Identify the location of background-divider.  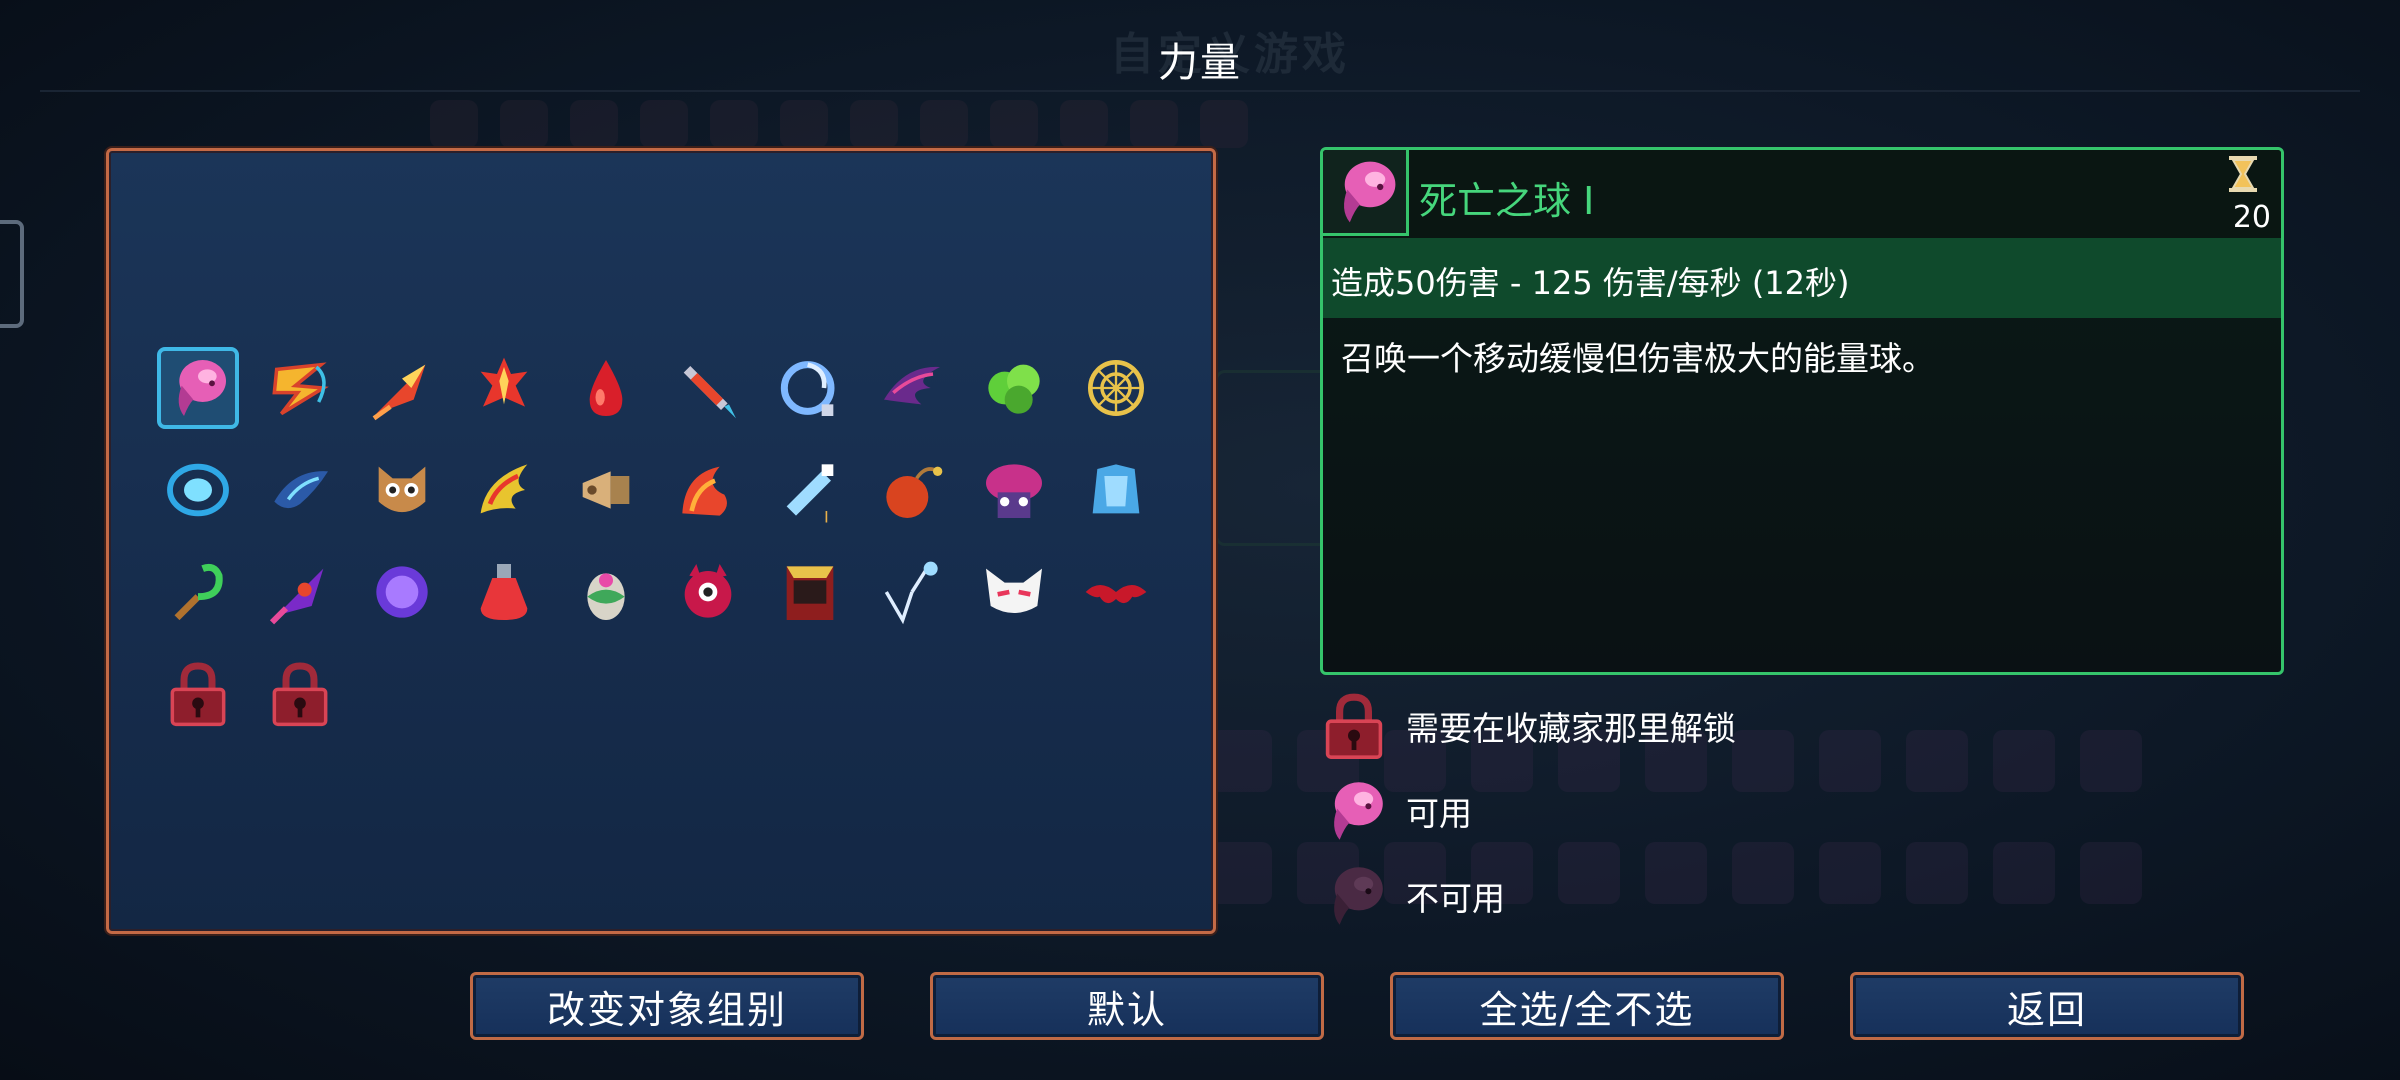
(1200, 91).